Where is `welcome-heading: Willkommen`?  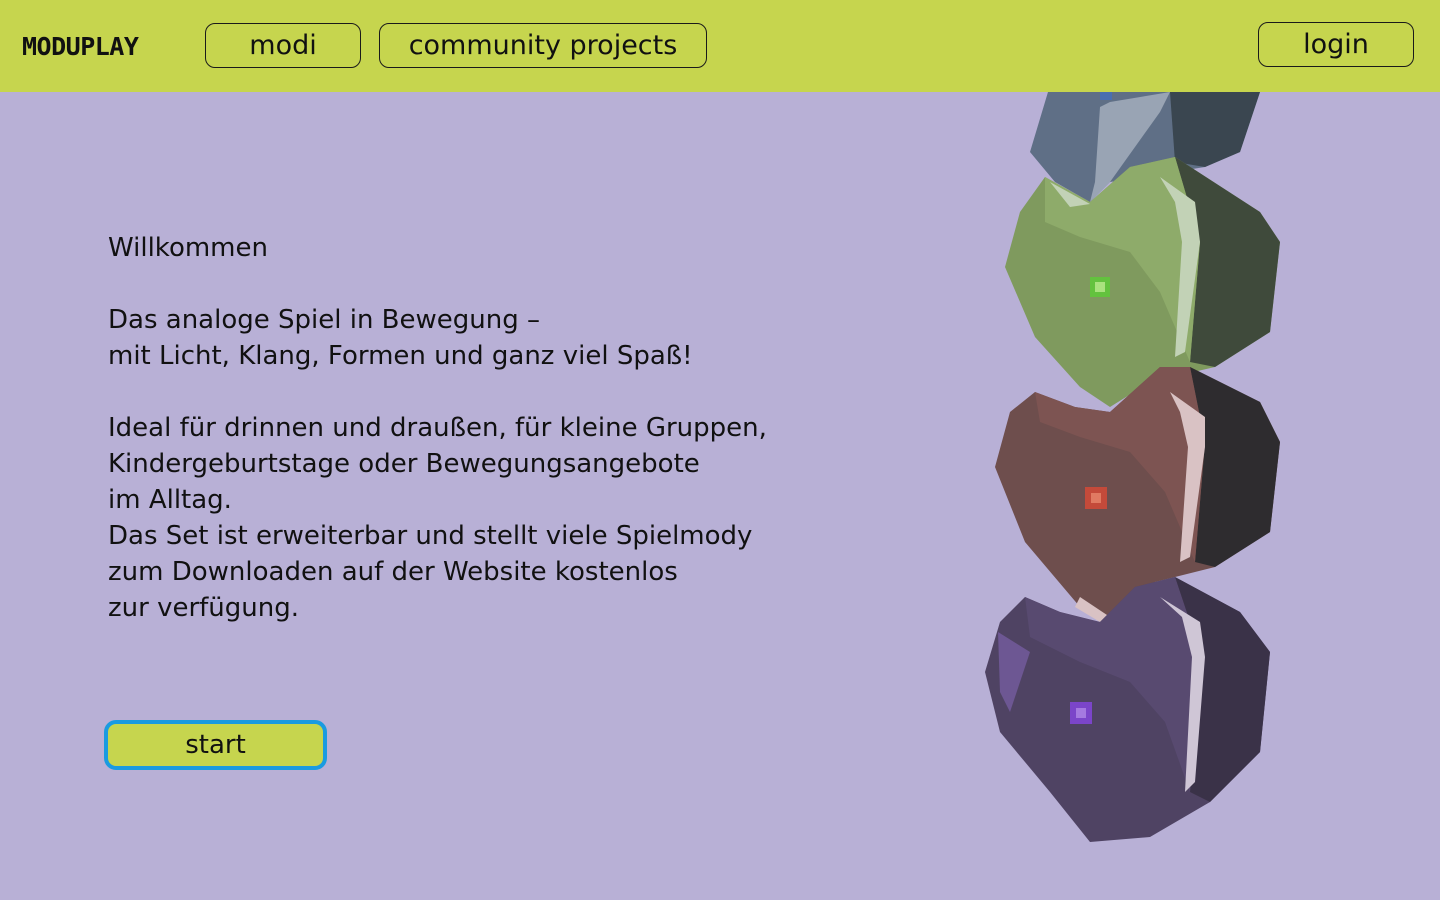
welcome-heading: Willkommen is located at coordinates (188, 248).